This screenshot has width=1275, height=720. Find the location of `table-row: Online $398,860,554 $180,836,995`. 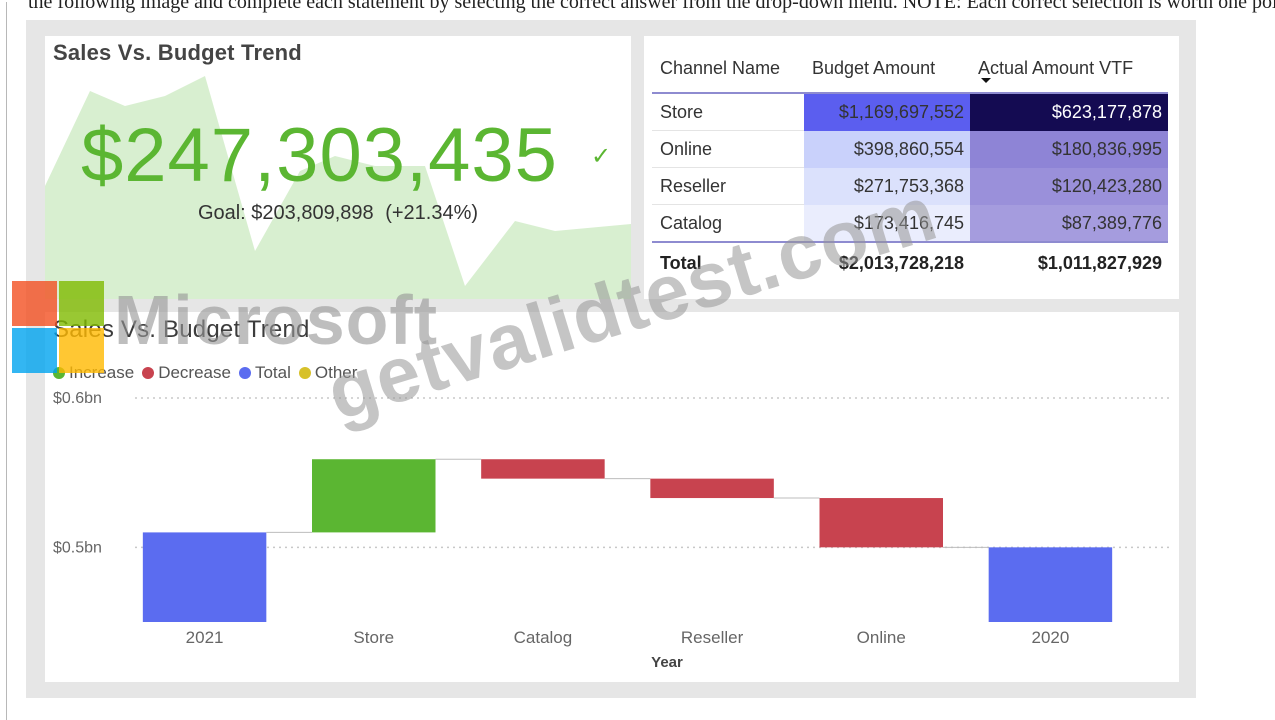

table-row: Online $398,860,554 $180,836,995 is located at coordinates (910, 149).